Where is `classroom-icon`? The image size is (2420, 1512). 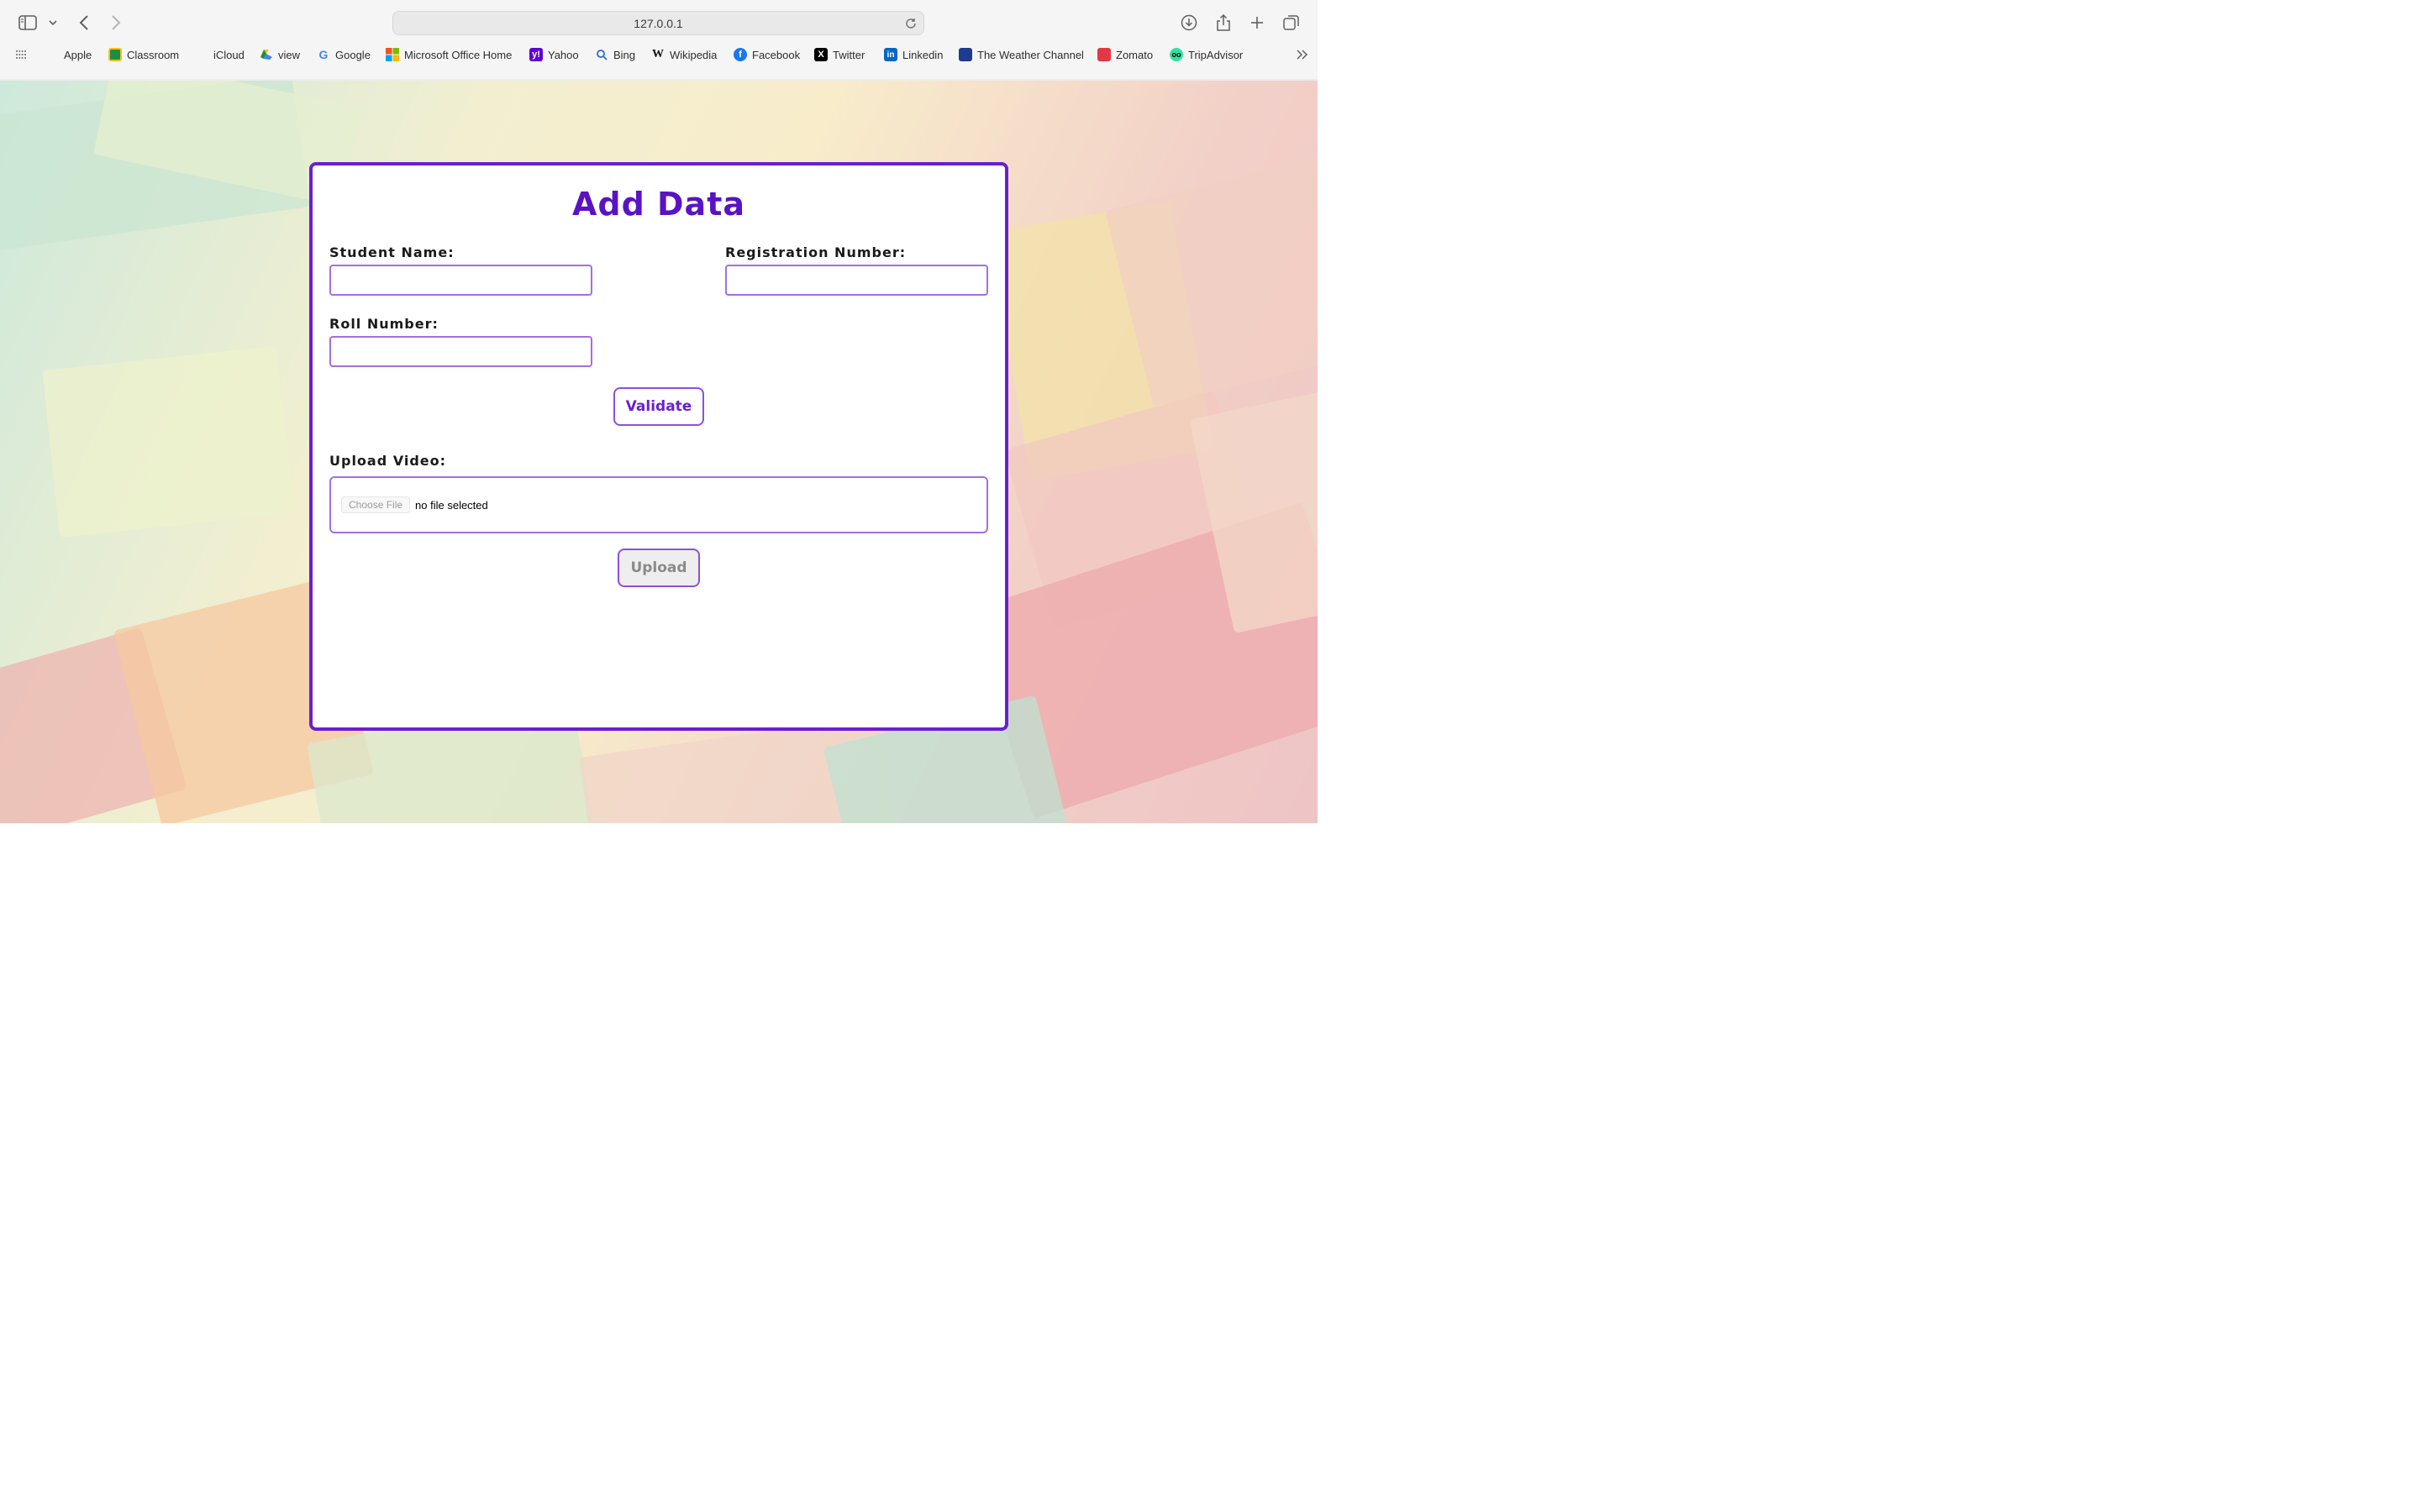
classroom-icon is located at coordinates (115, 54).